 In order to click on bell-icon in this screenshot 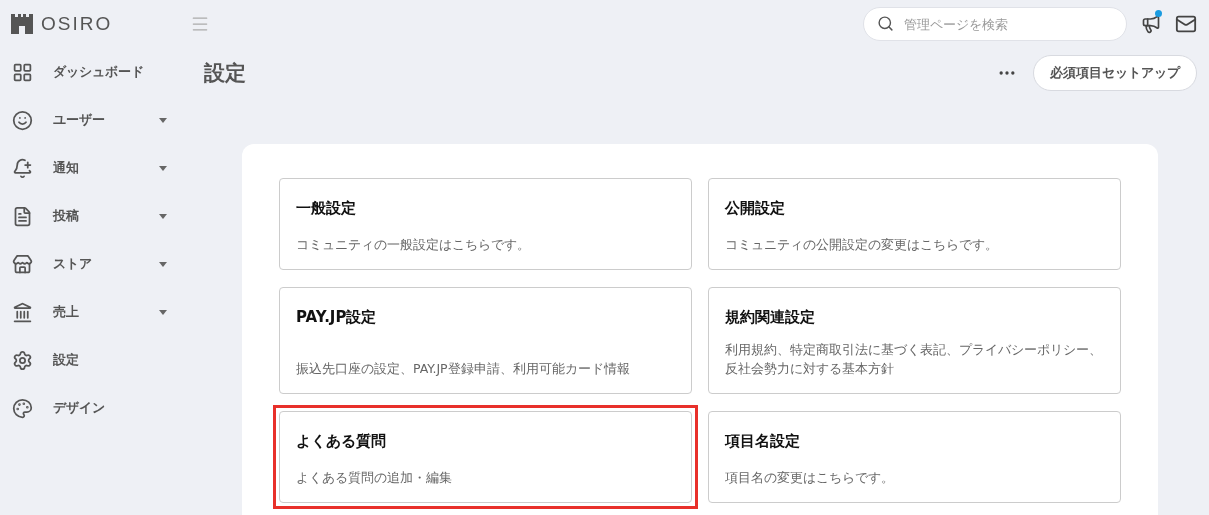, I will do `click(22, 168)`.